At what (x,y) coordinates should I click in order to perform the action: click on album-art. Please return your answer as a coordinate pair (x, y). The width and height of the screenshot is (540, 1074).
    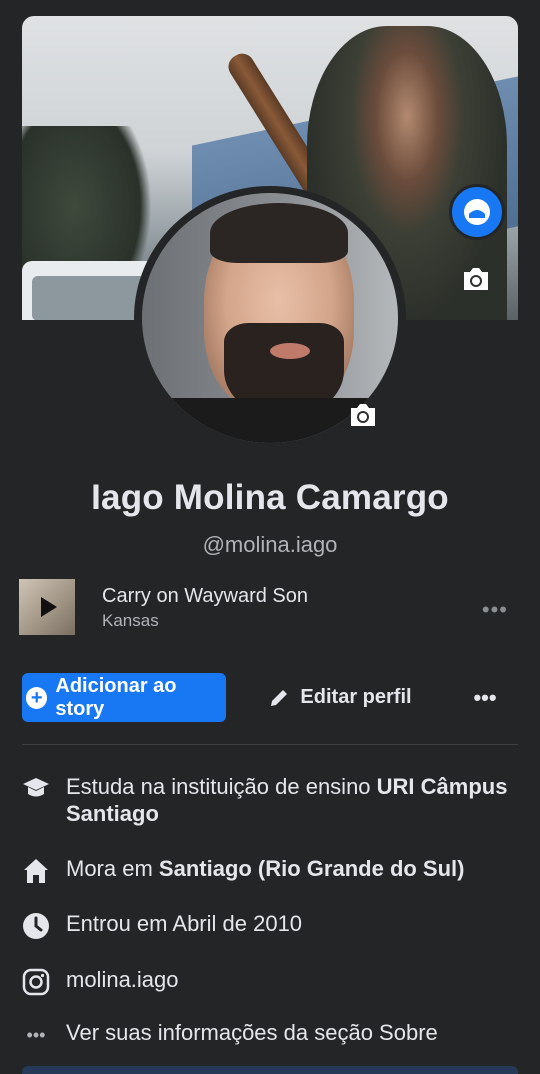
    Looking at the image, I should click on (47, 607).